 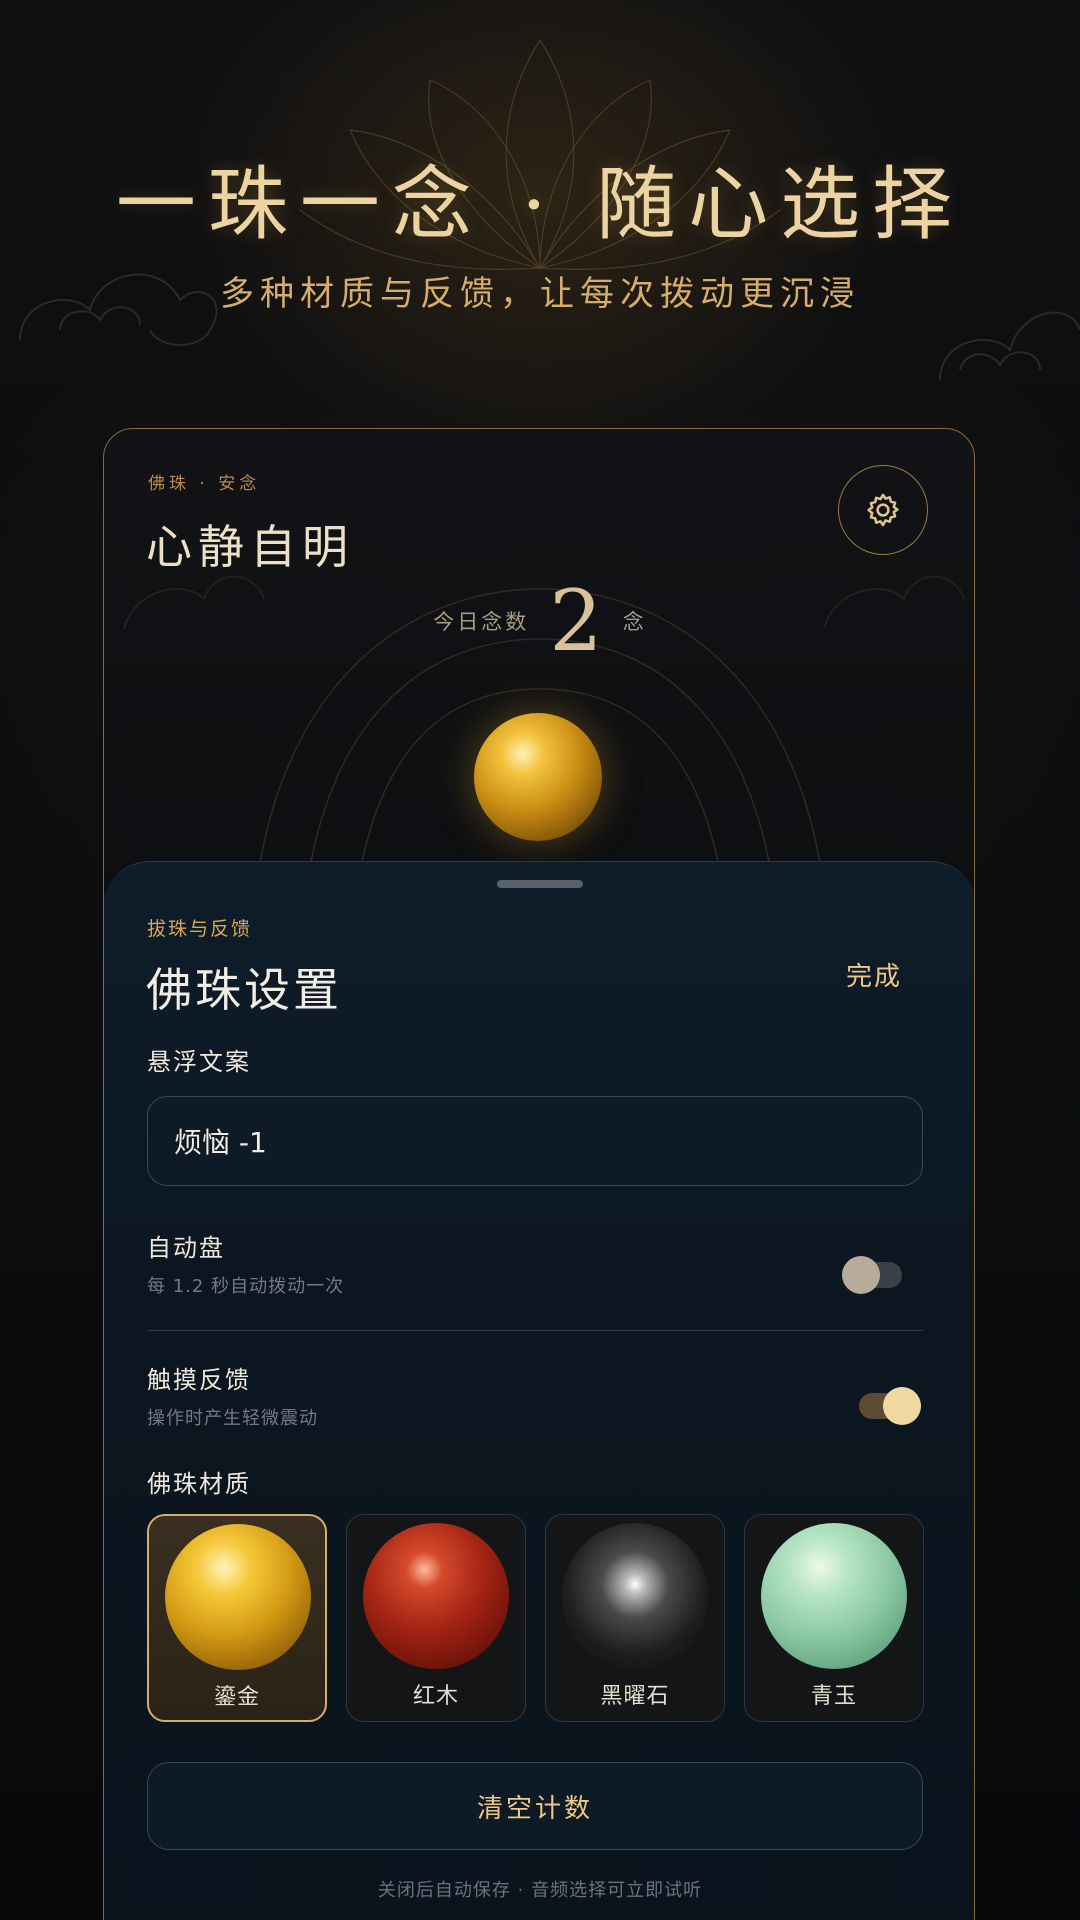 What do you see at coordinates (186, 1248) in the screenshot?
I see `auto-title: 自动盘` at bounding box center [186, 1248].